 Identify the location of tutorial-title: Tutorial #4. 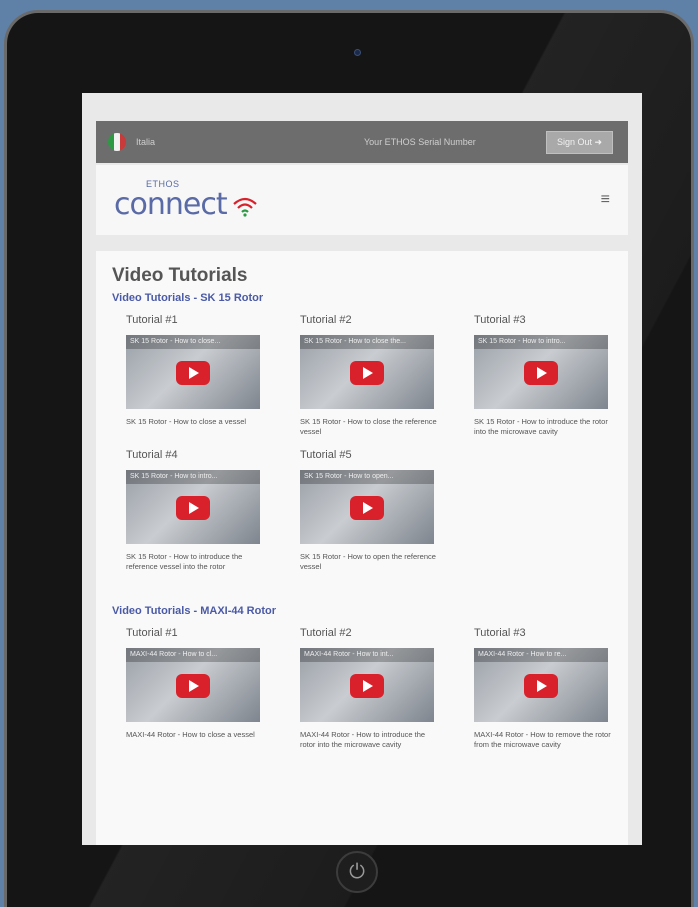
(152, 455).